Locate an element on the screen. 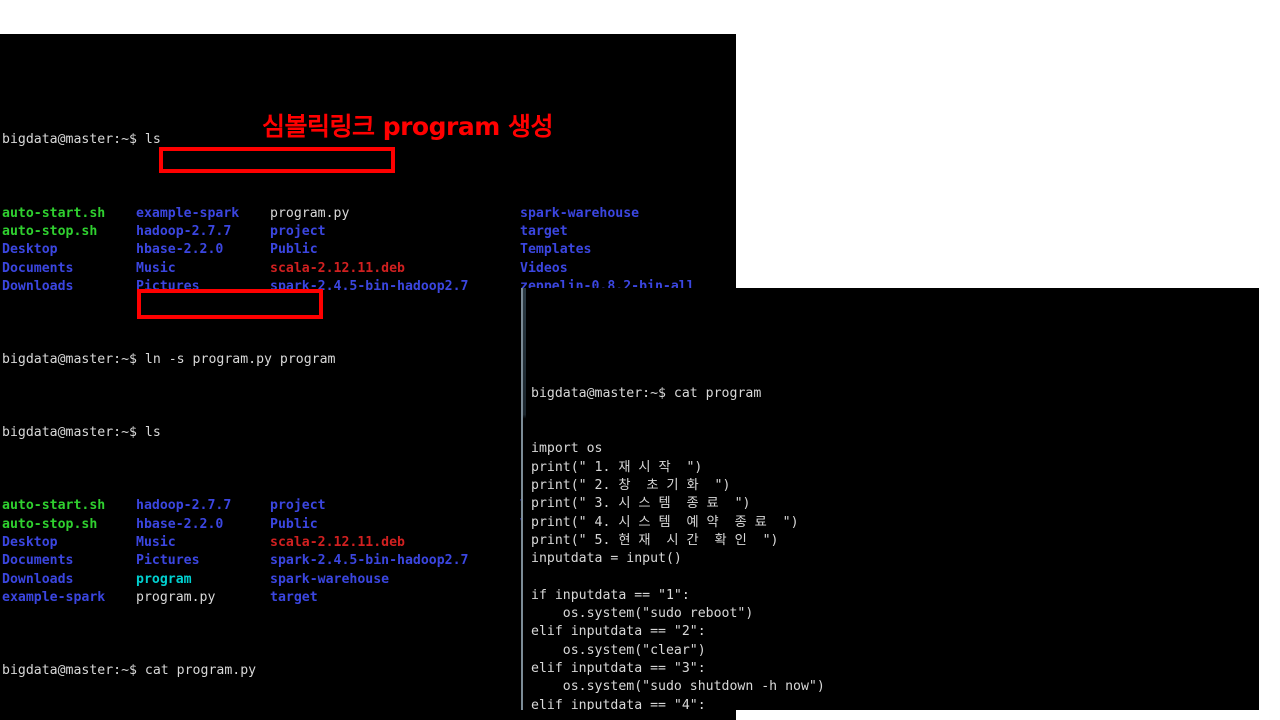 This screenshot has height=720, width=1280. command-ls-2: ls is located at coordinates (152, 433).